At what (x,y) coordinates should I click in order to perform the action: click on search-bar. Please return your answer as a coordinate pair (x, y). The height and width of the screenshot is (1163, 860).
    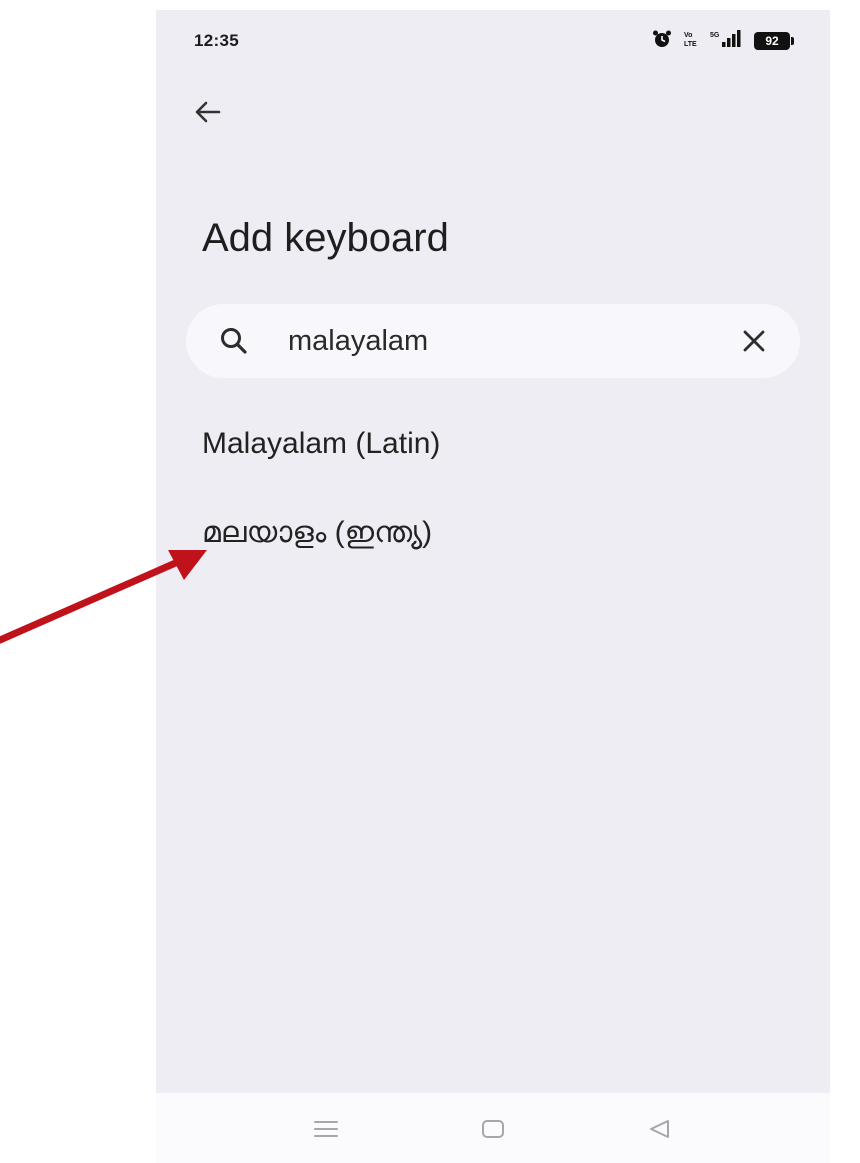
    Looking at the image, I should click on (493, 341).